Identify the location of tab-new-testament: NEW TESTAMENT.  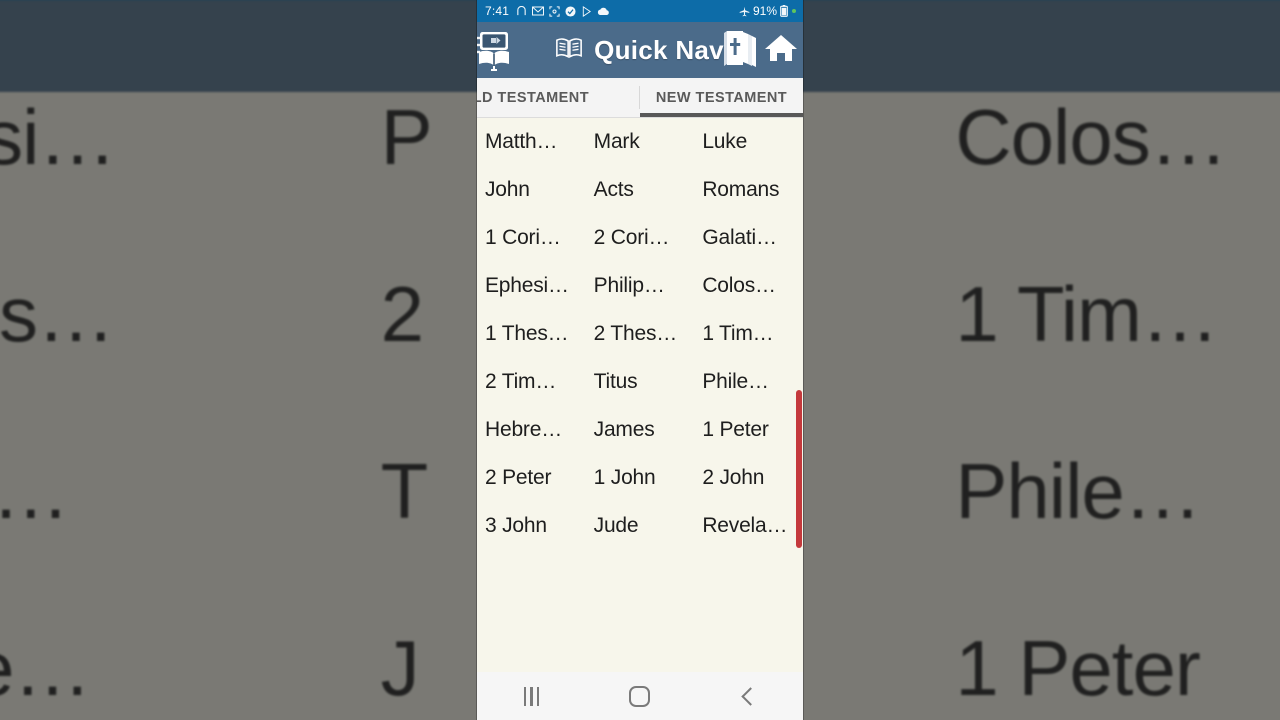
(721, 97).